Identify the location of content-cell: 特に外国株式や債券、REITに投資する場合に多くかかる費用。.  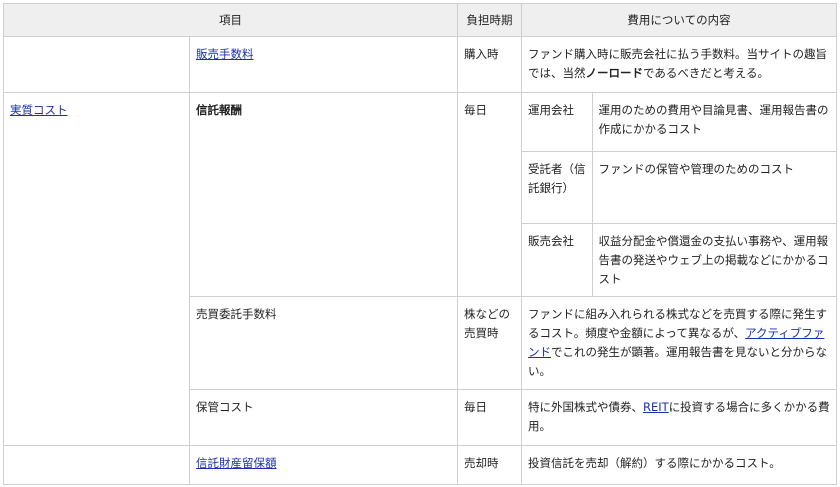
(679, 417).